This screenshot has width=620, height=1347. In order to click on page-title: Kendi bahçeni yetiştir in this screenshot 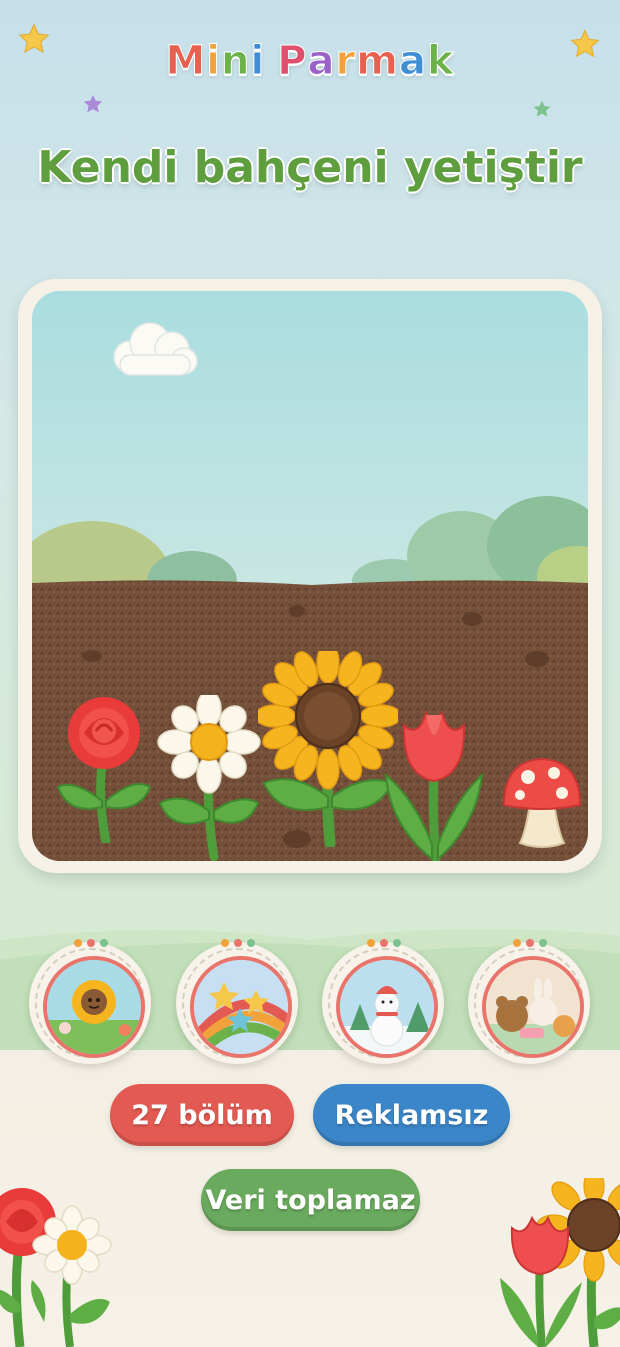, I will do `click(310, 167)`.